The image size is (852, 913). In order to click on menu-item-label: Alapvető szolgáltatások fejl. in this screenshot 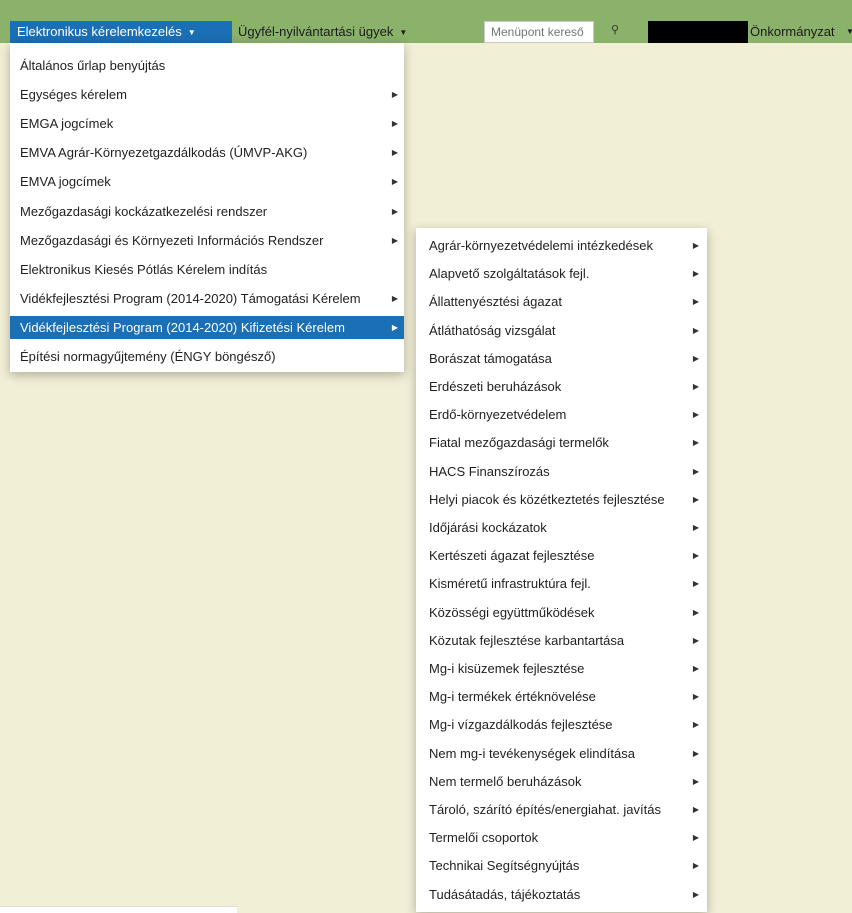, I will do `click(509, 274)`.